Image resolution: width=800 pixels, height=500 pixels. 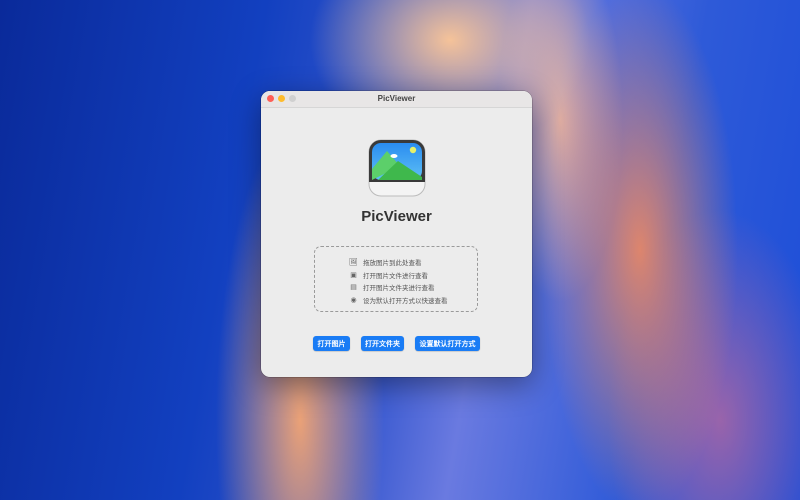 I want to click on hint-label: 设为默认打开方式以快速查看, so click(x=405, y=301).